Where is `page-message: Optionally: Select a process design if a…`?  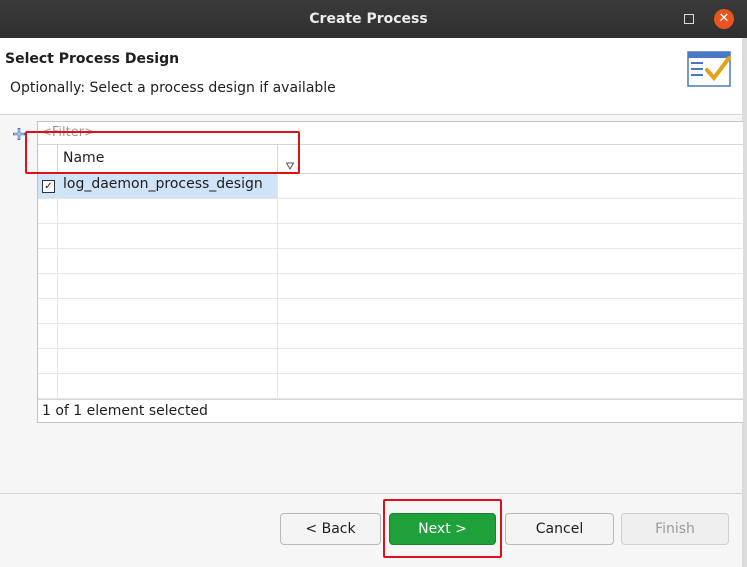 page-message: Optionally: Select a process design if a… is located at coordinates (173, 88).